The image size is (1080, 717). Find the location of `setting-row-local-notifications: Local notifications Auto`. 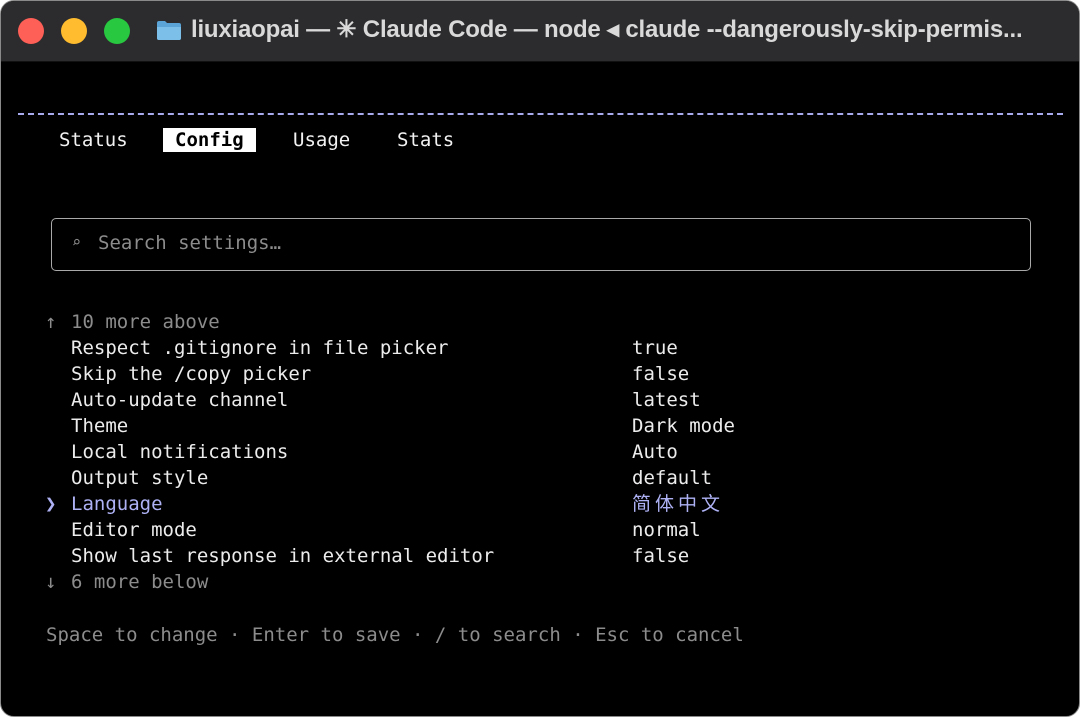

setting-row-local-notifications: Local notifications Auto is located at coordinates (540, 452).